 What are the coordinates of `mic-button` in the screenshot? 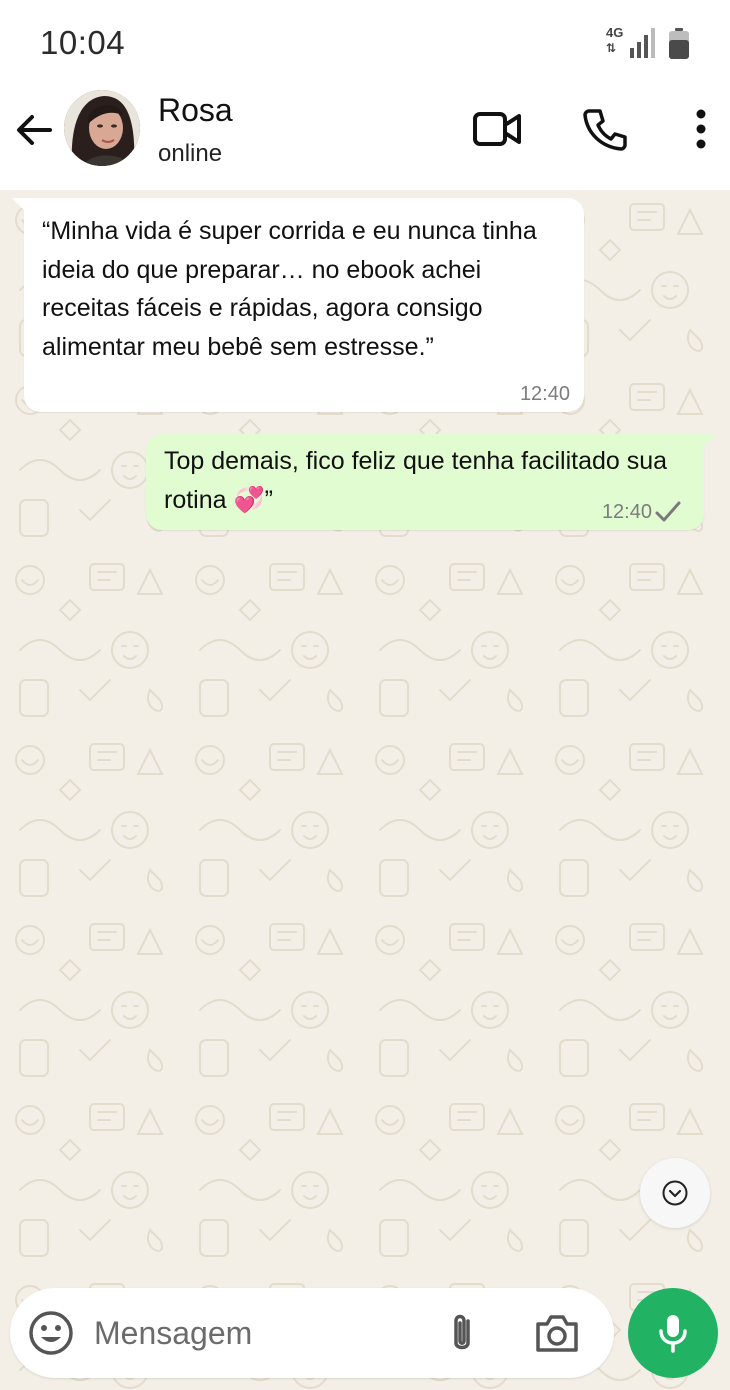 It's located at (673, 1333).